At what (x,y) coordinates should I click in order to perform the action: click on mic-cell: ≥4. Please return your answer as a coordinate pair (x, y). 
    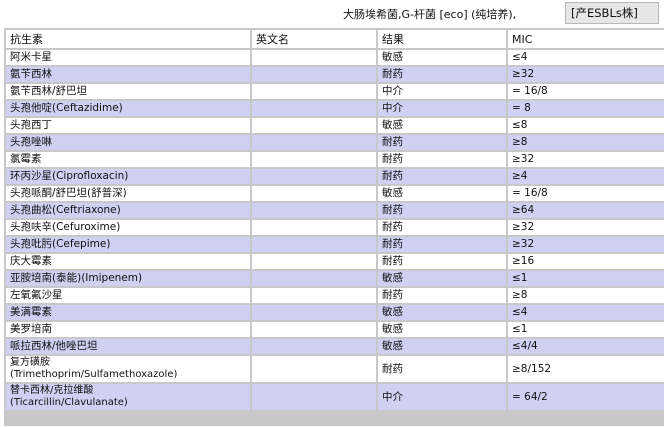
    Looking at the image, I should click on (586, 176).